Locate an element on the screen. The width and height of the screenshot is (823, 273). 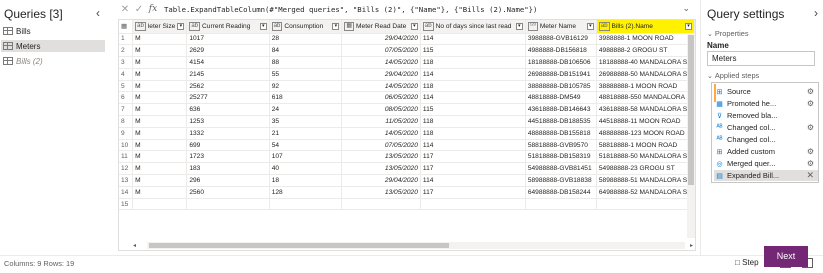
vertical-scrollbar is located at coordinates (691, 135).